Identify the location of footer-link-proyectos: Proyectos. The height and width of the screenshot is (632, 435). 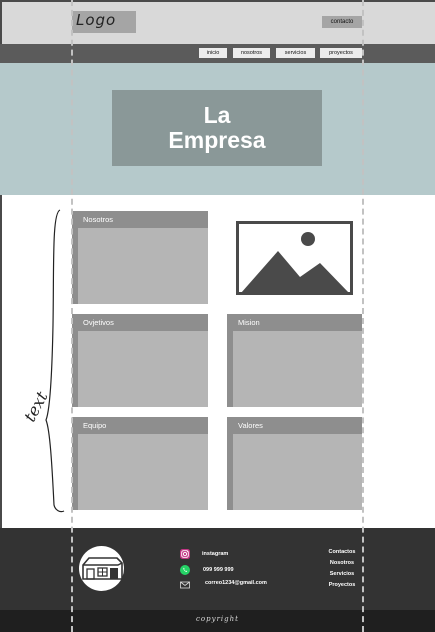
(342, 585).